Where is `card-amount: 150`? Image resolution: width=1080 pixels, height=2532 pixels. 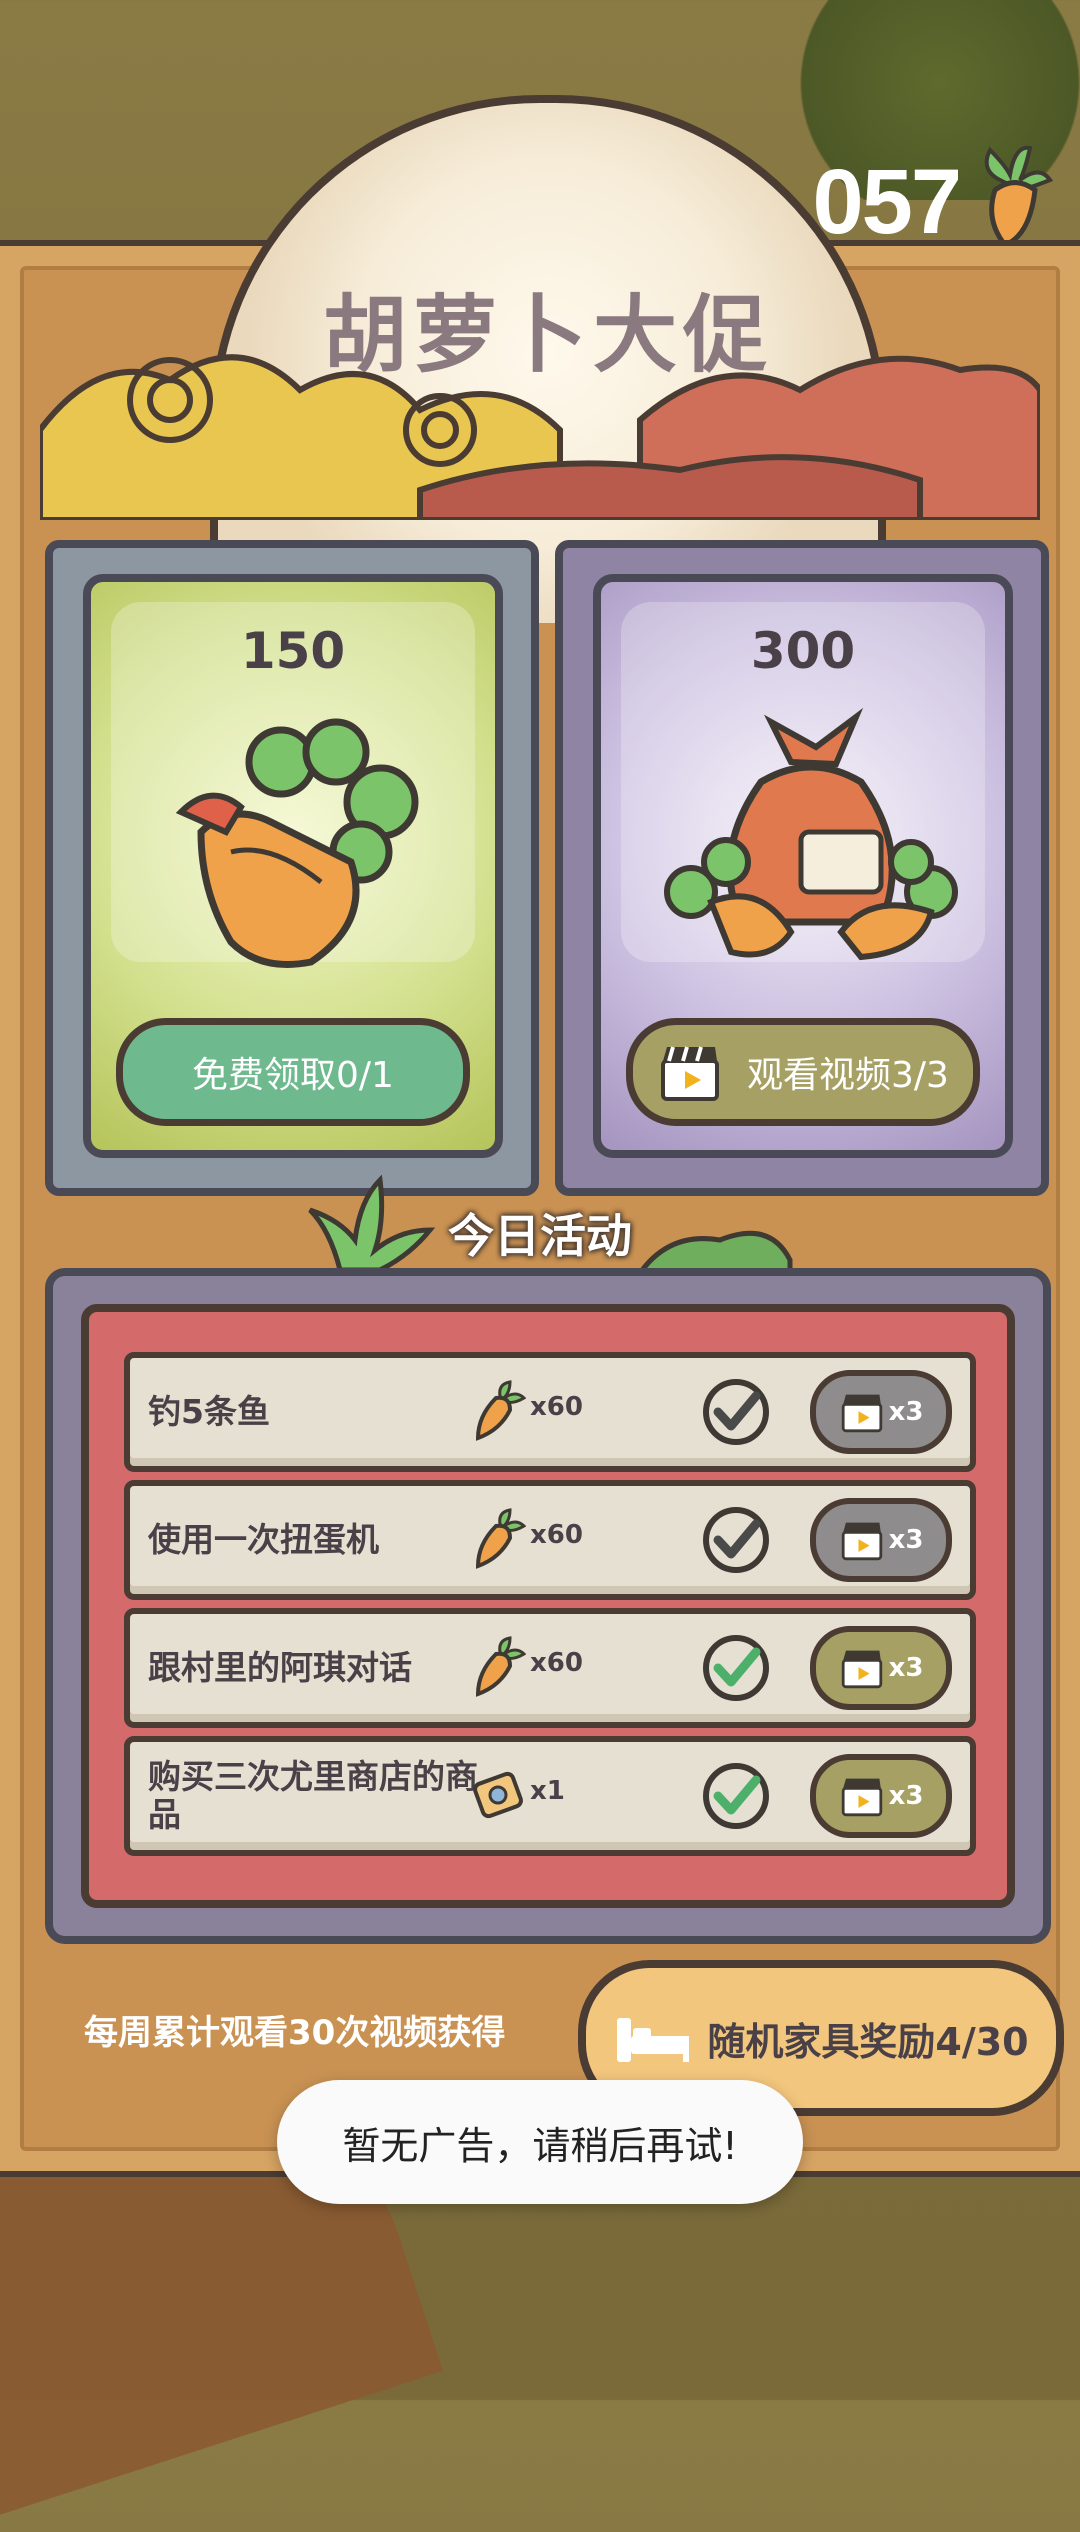 card-amount: 150 is located at coordinates (293, 651).